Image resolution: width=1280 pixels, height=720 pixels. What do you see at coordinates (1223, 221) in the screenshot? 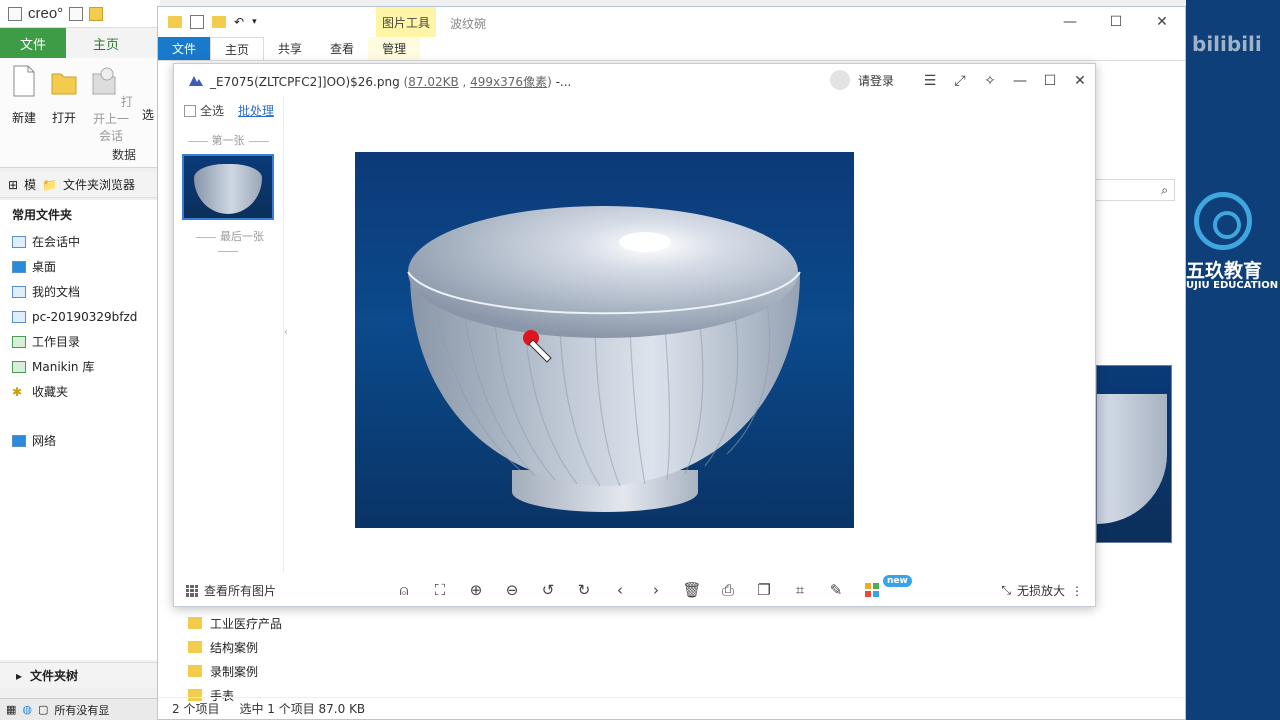
I see `brand-logo-icon` at bounding box center [1223, 221].